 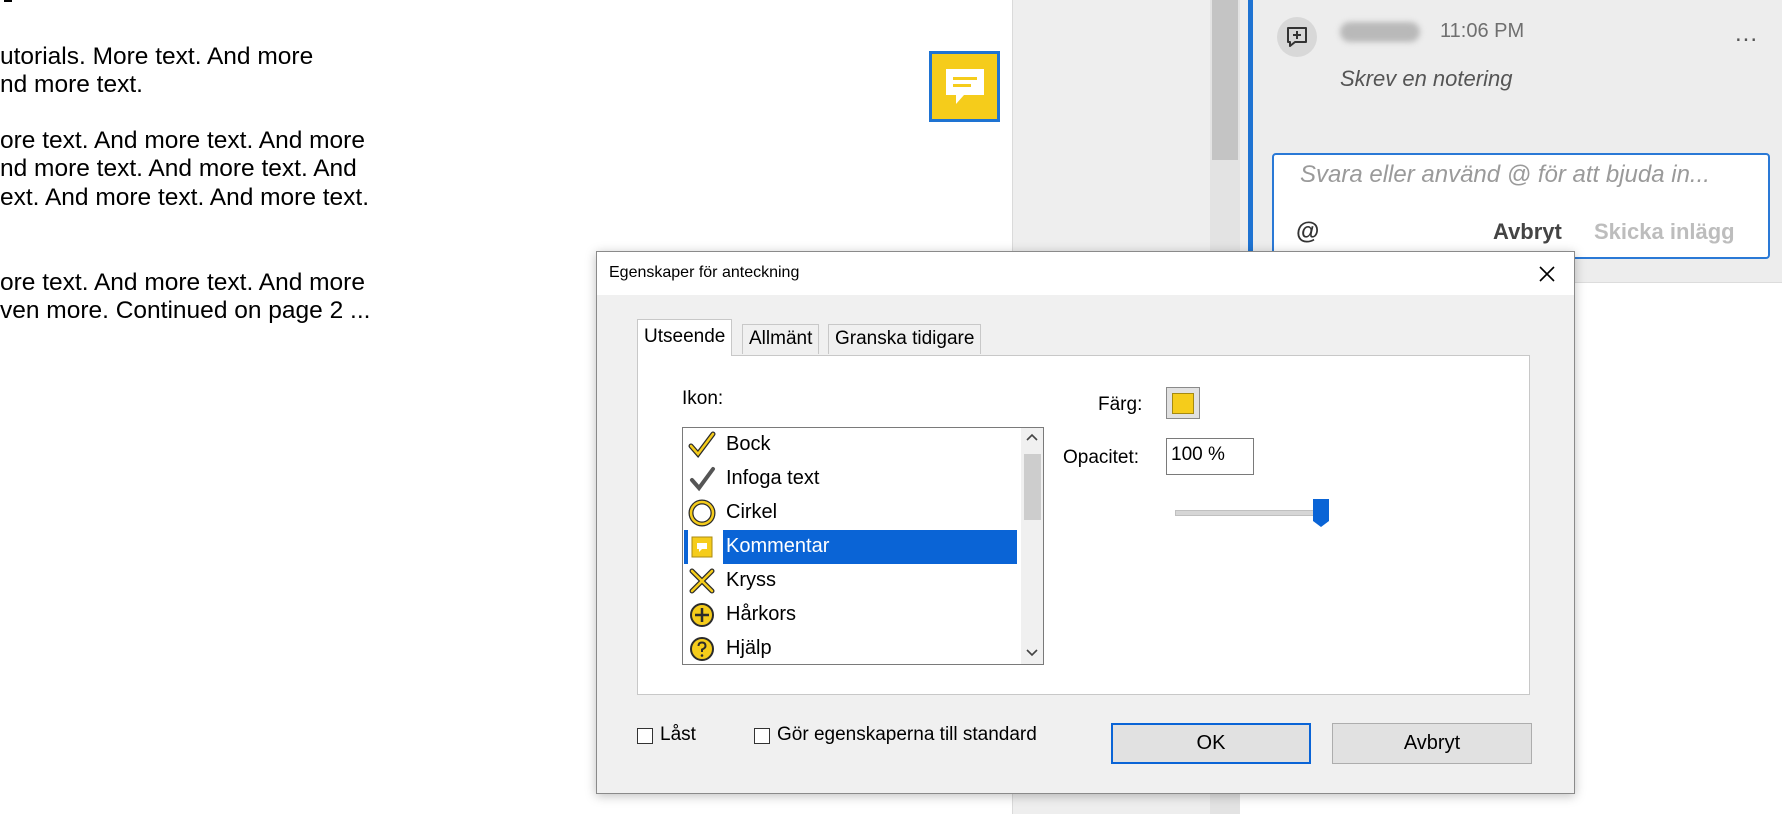 What do you see at coordinates (761, 614) in the screenshot?
I see `list-item-label: Hårkors` at bounding box center [761, 614].